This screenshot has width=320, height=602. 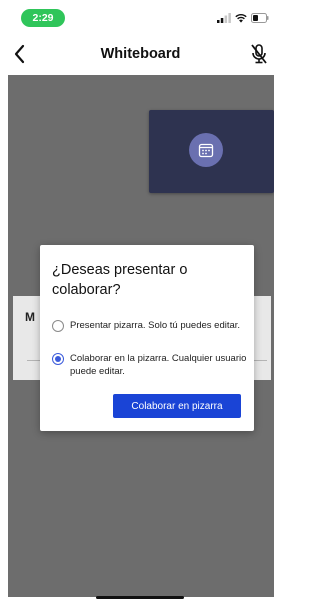 What do you see at coordinates (30, 317) in the screenshot?
I see `background-card-letter: M` at bounding box center [30, 317].